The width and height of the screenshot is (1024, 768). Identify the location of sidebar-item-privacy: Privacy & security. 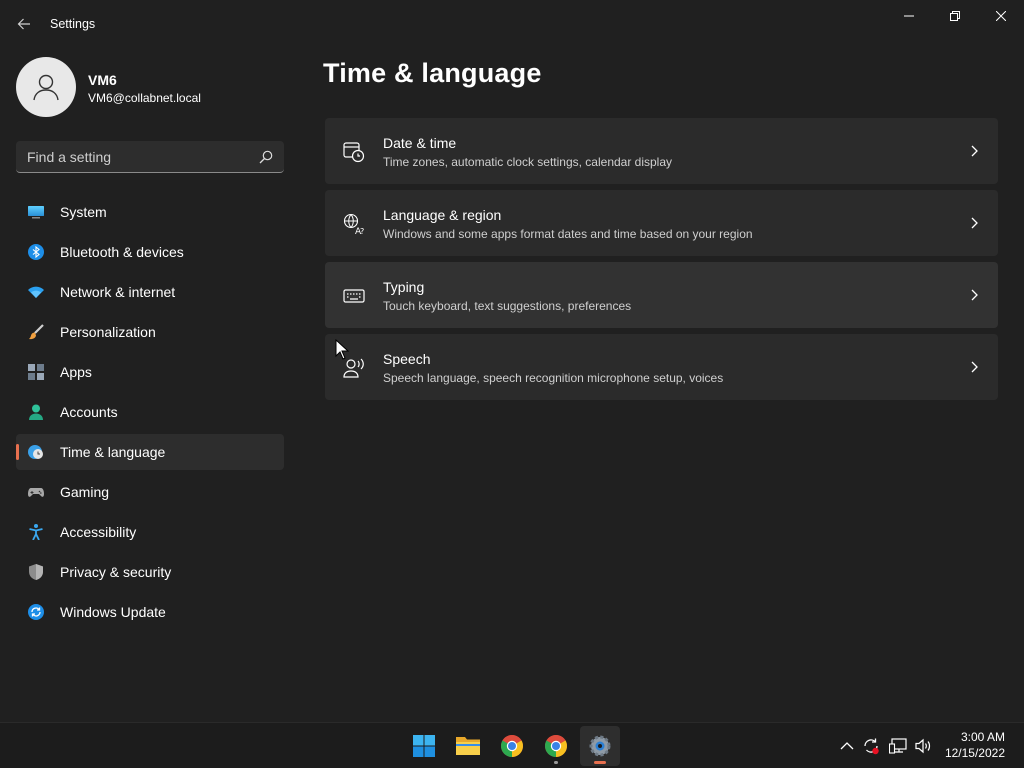
(150, 572).